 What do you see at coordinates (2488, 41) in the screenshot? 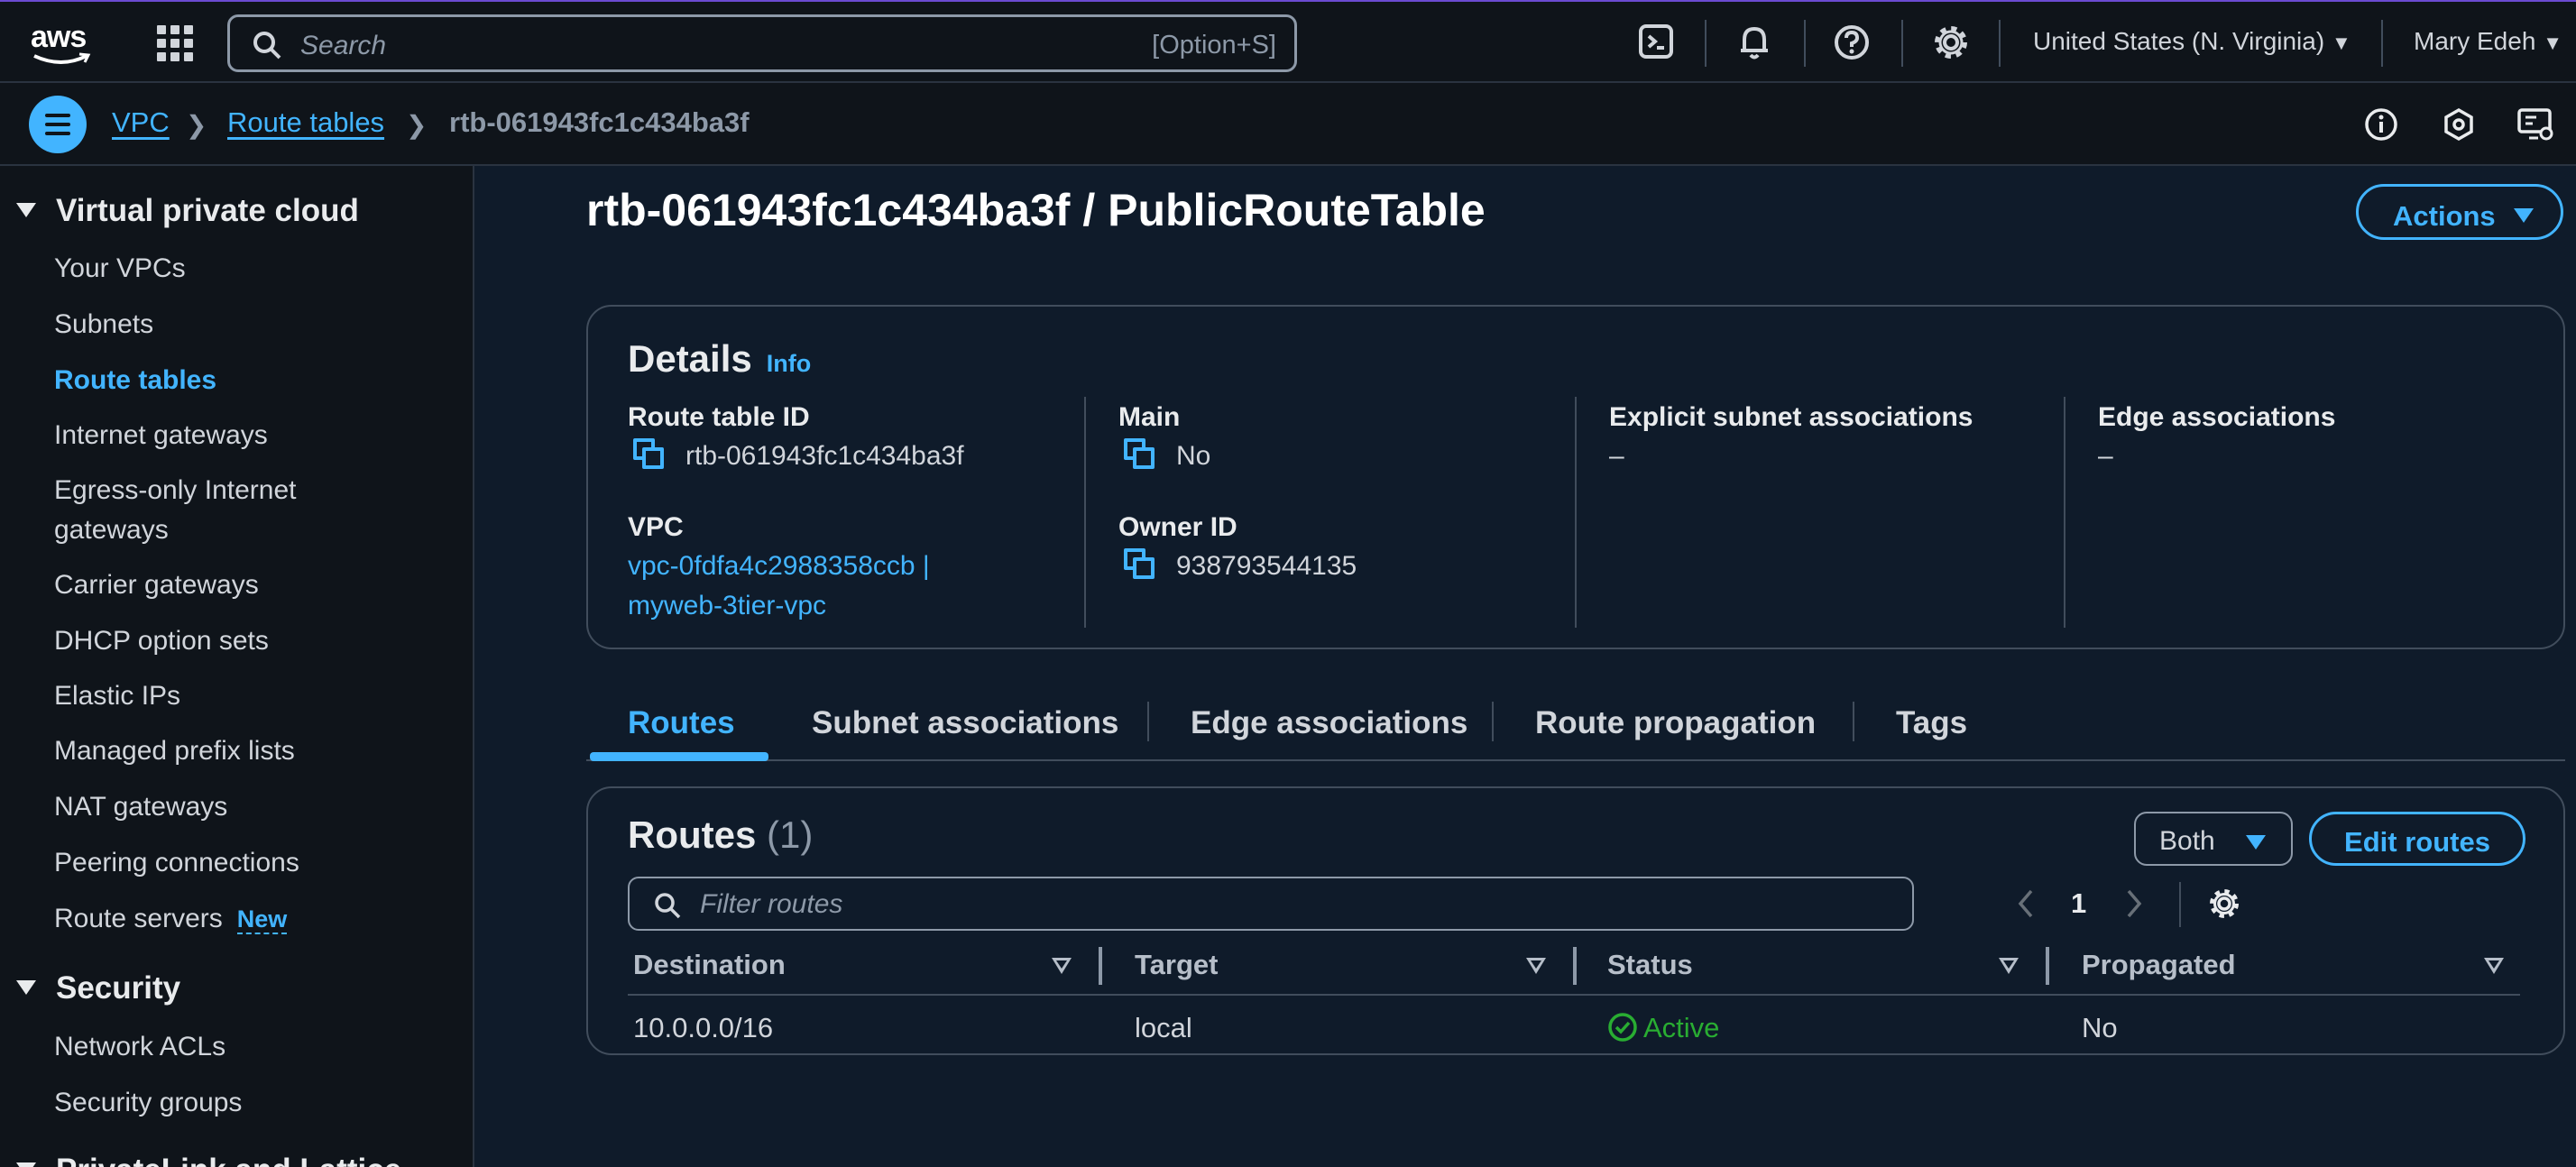
I see `account-menu: Mary Edeh ▼` at bounding box center [2488, 41].